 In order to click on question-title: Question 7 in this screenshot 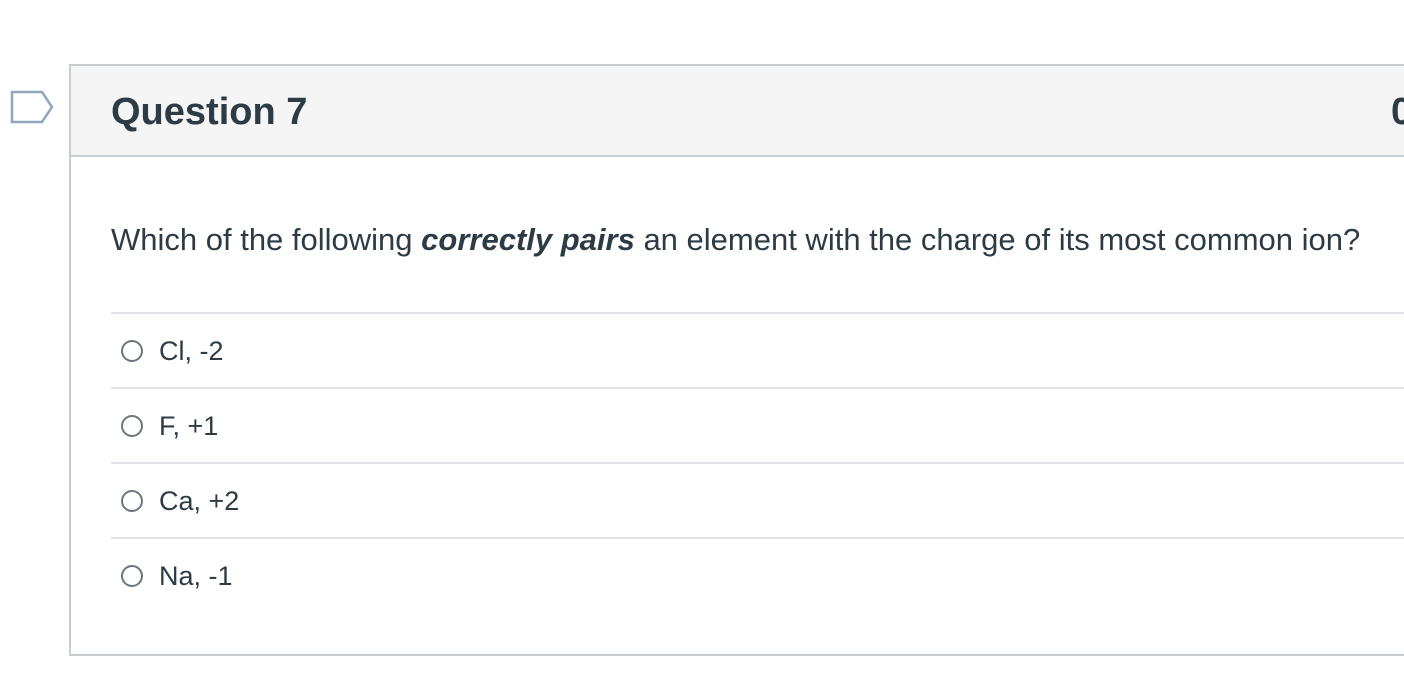, I will do `click(209, 112)`.